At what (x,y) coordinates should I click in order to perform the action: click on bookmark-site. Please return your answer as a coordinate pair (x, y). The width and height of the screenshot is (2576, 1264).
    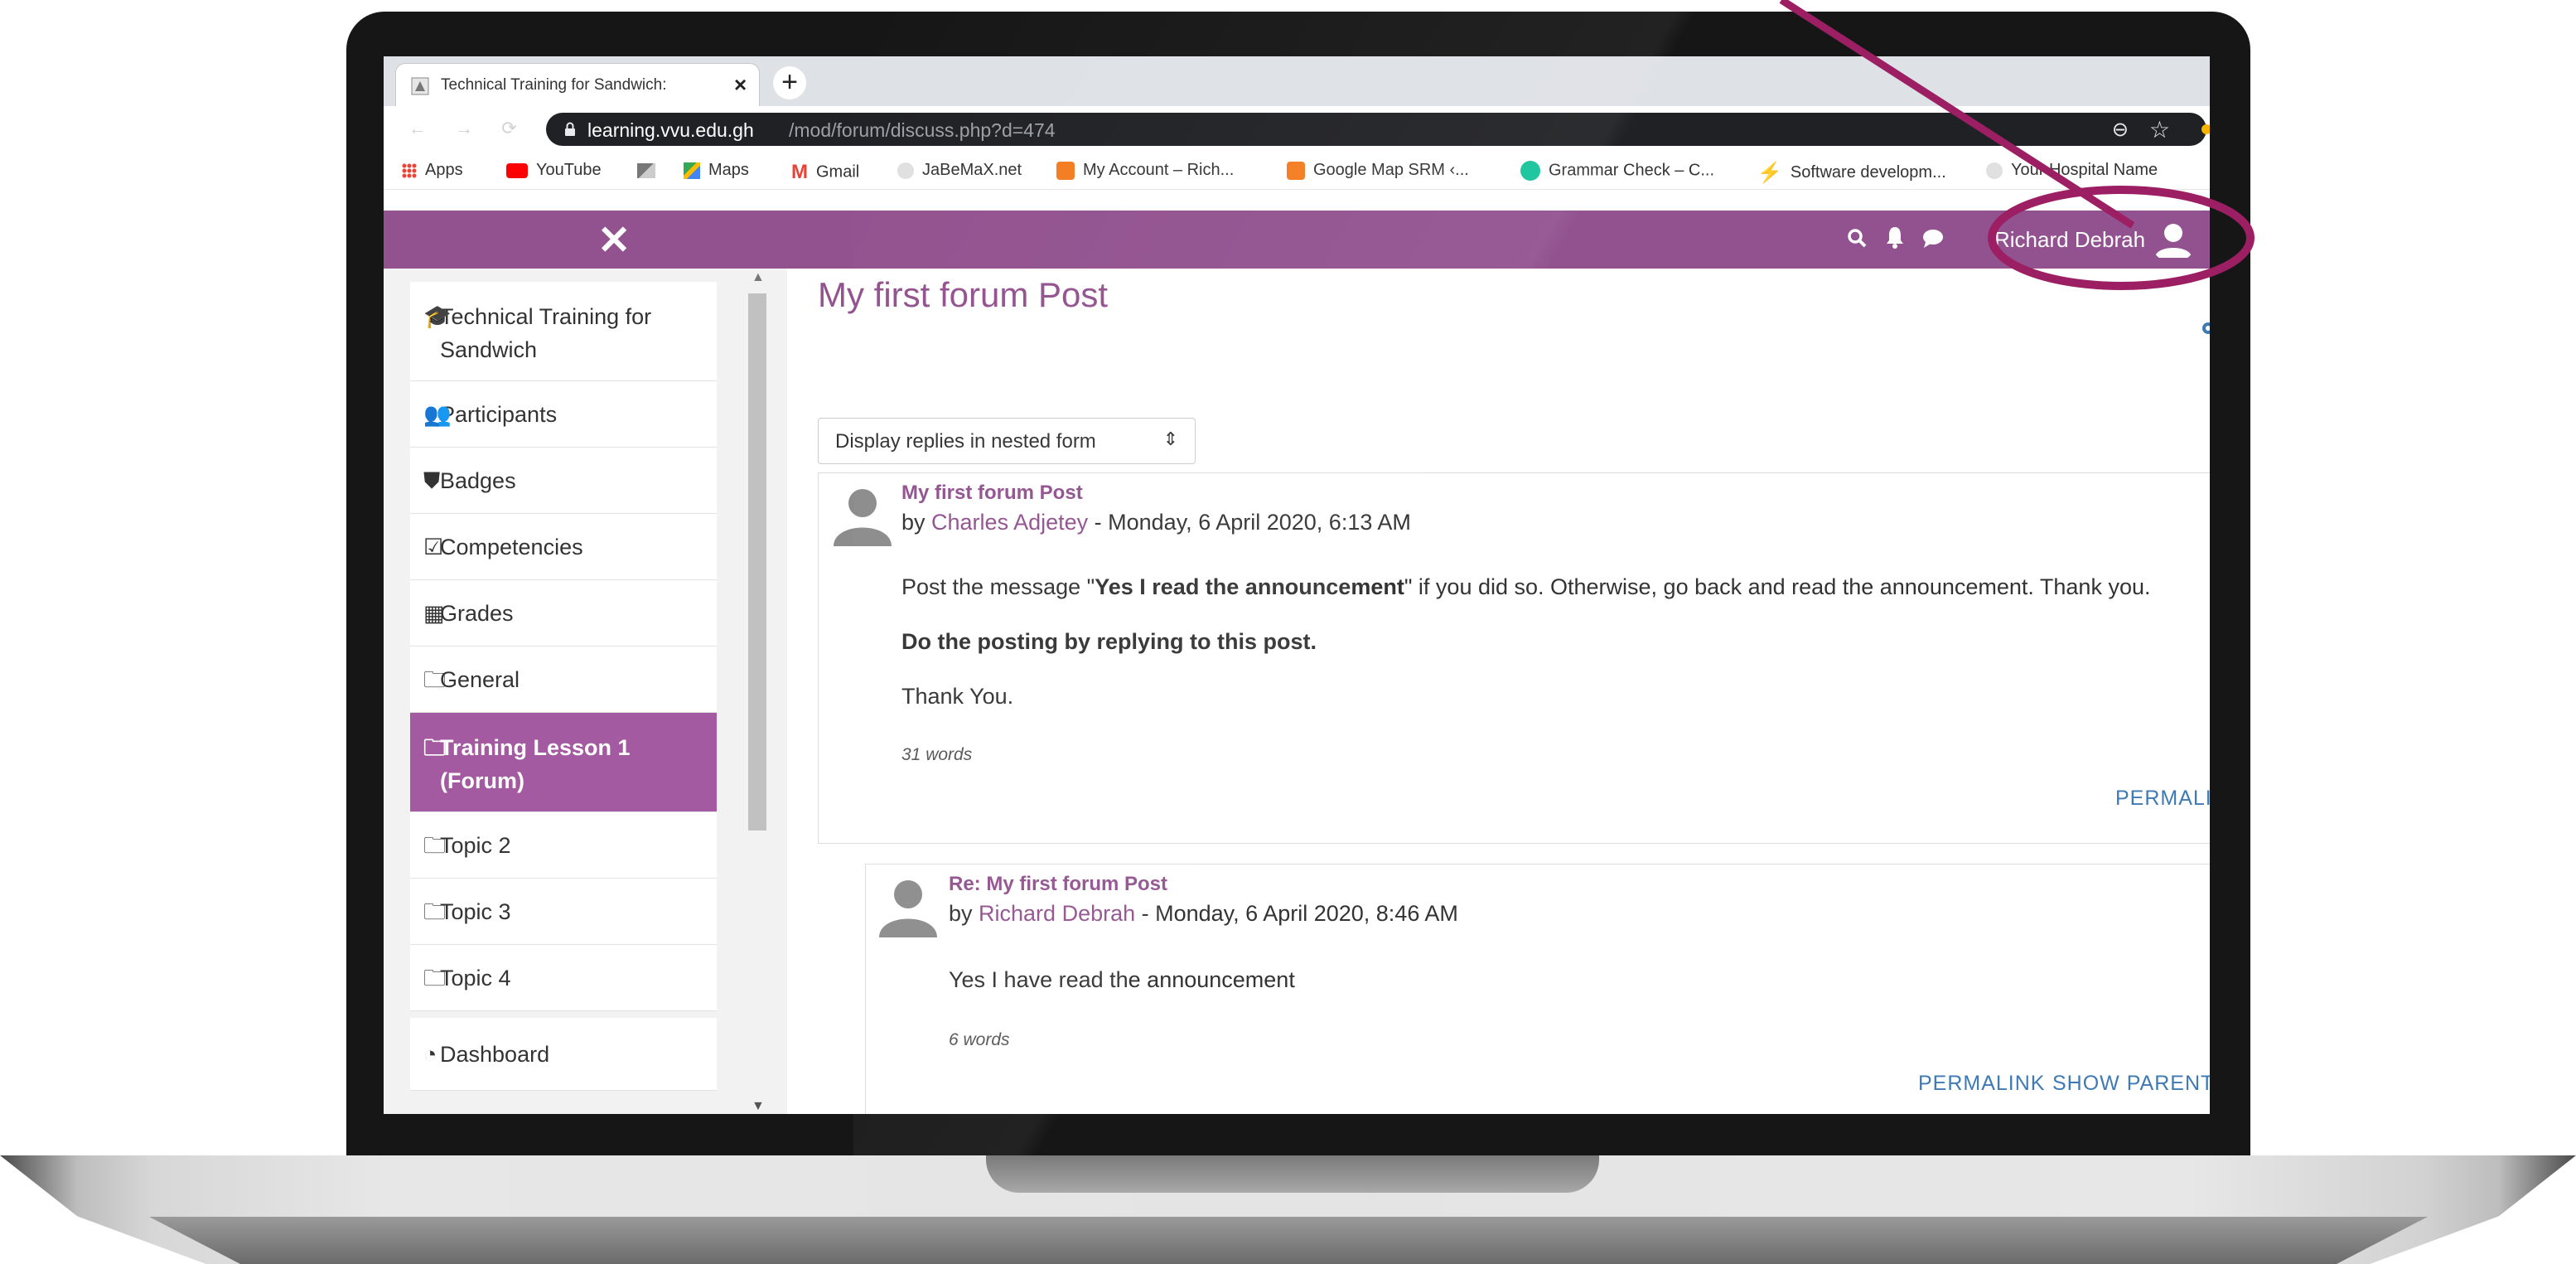
    Looking at the image, I should click on (650, 171).